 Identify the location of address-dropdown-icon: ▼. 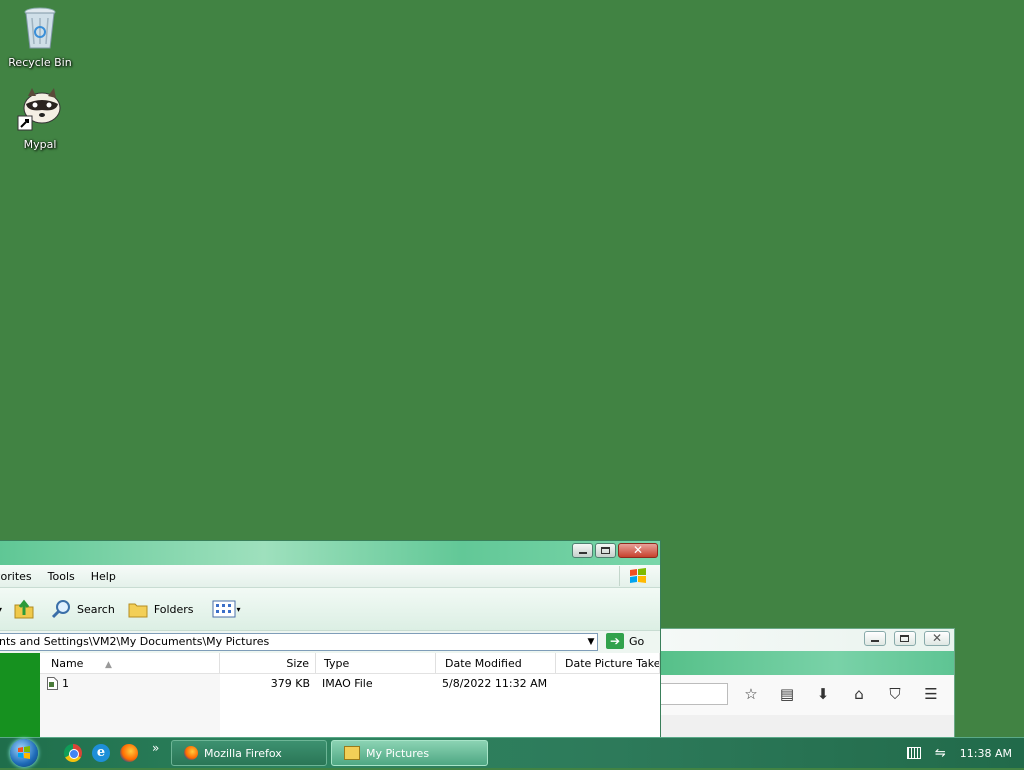
(591, 642).